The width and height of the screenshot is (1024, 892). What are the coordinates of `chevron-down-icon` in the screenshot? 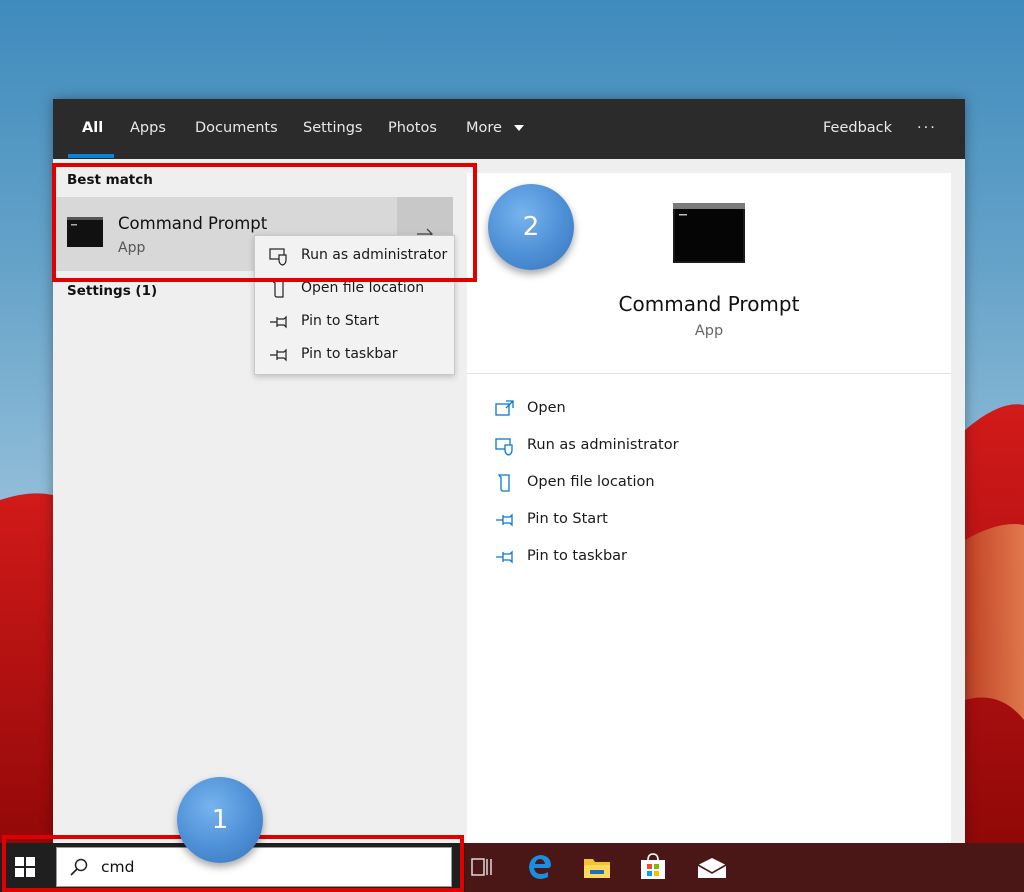 It's located at (518, 128).